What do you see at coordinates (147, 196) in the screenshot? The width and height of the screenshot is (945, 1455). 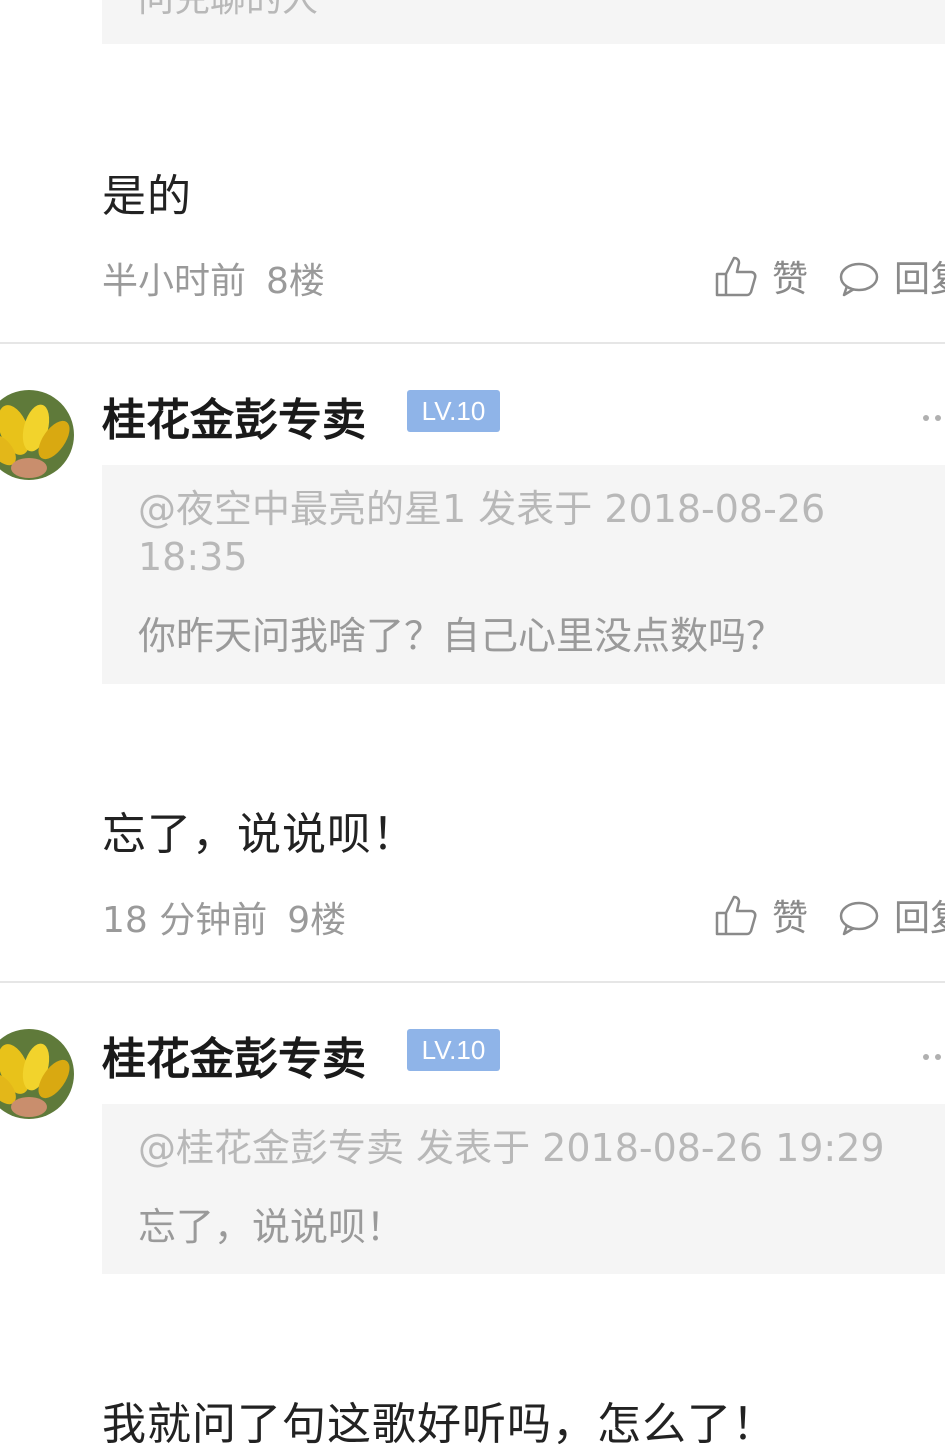 I see `comment-body: 是的` at bounding box center [147, 196].